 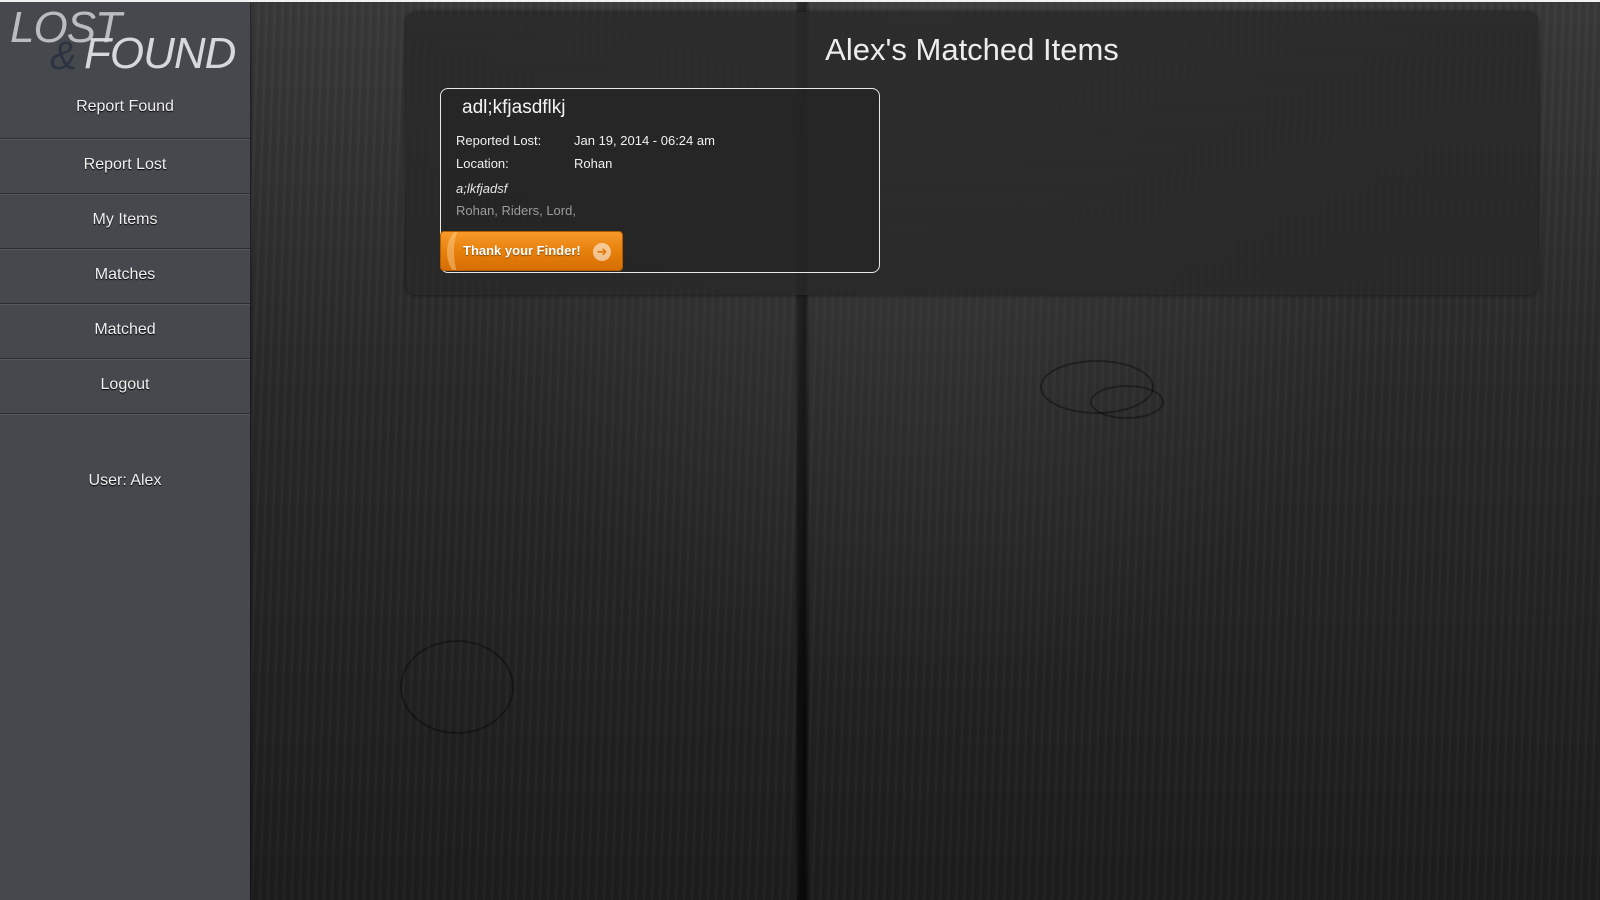 What do you see at coordinates (602, 252) in the screenshot?
I see `arrow-right-circle-icon: ➜` at bounding box center [602, 252].